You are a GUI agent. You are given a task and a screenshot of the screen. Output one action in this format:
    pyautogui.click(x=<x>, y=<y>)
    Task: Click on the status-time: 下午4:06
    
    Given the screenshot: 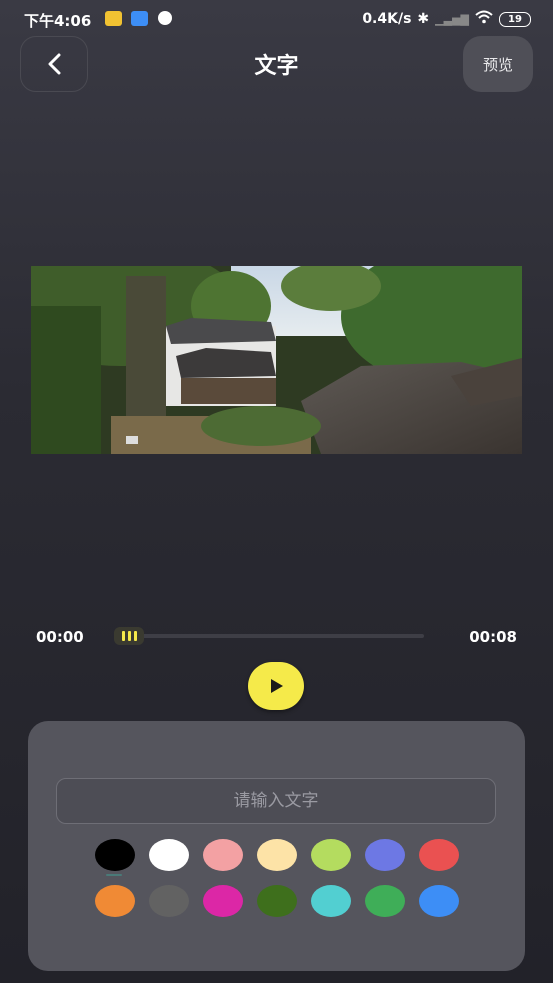 What is the action you would take?
    pyautogui.click(x=58, y=21)
    